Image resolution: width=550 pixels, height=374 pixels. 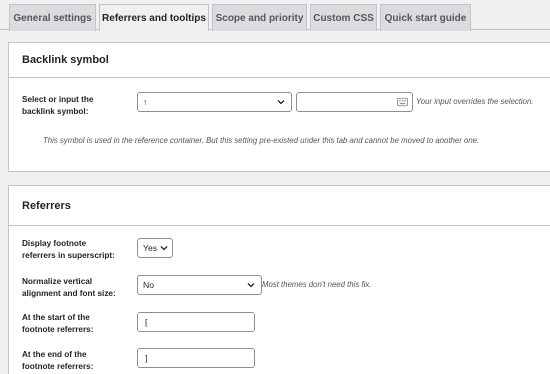 What do you see at coordinates (58, 366) in the screenshot?
I see `end-referrers-label-line2: footnote referrers:` at bounding box center [58, 366].